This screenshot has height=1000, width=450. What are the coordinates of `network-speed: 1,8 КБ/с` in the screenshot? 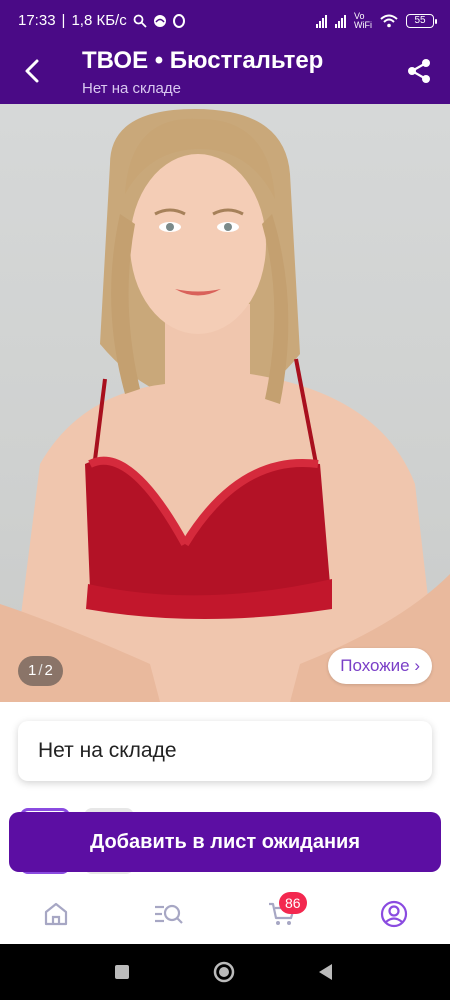 It's located at (99, 20).